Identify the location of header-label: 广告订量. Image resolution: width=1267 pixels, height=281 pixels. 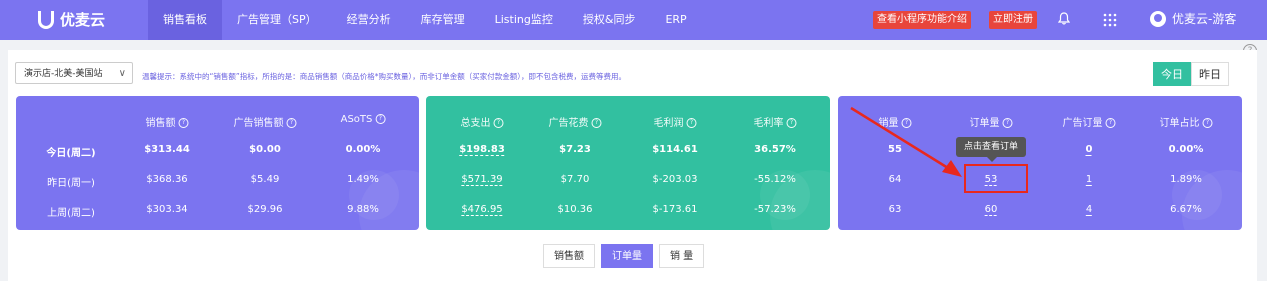
(1082, 123).